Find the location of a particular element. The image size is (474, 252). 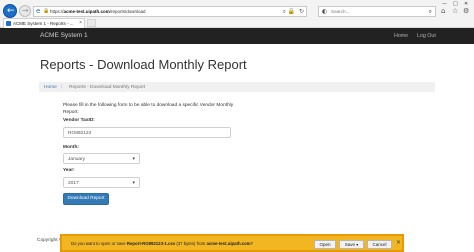

refresh-icon: ↻ is located at coordinates (301, 11).